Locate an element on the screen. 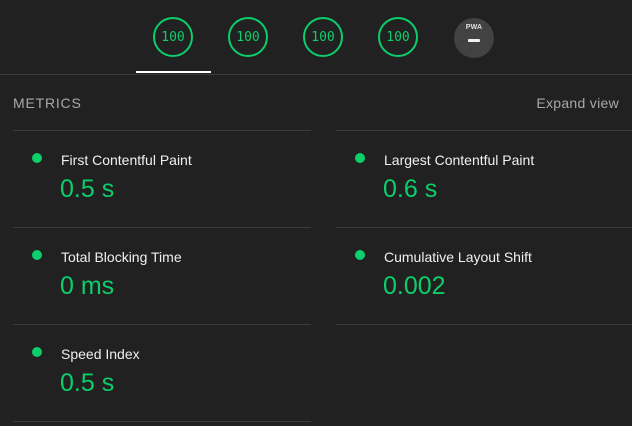  metric-value: 0.002 is located at coordinates (414, 286).